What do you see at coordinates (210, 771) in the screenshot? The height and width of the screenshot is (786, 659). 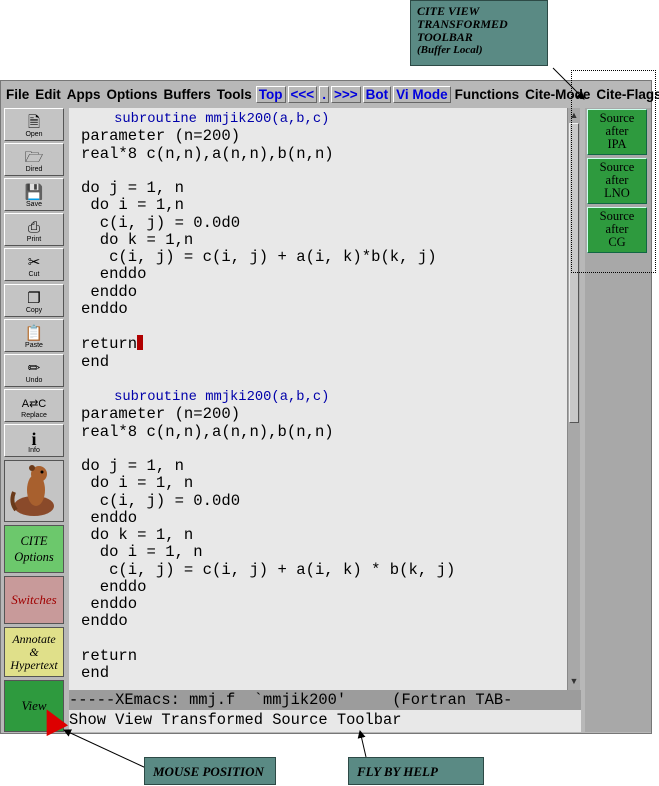 I see `mouse-position-callout: MOUSE POSITION` at bounding box center [210, 771].